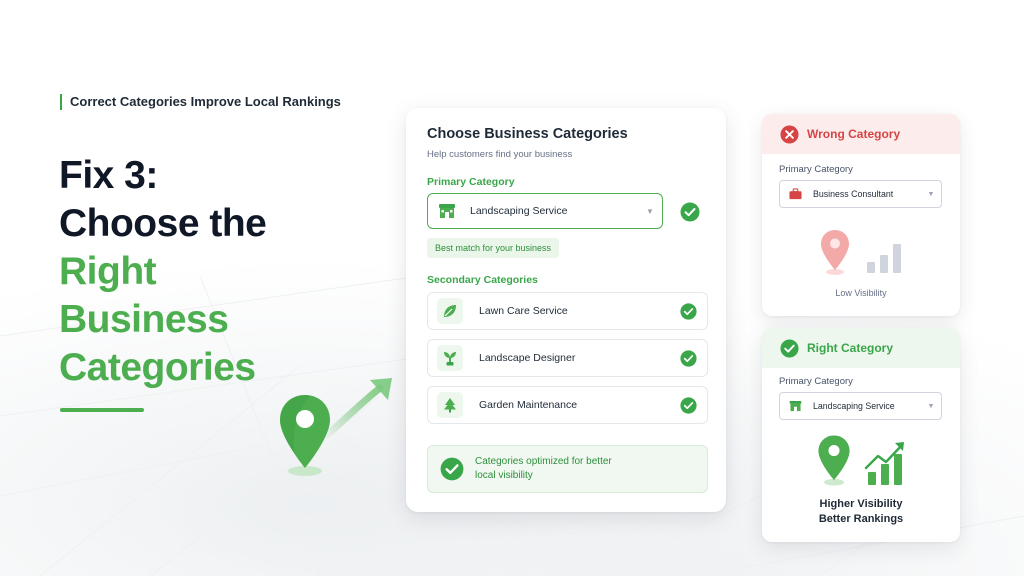 This screenshot has width=1024, height=576. I want to click on wrong-category-header: Wrong Category, so click(861, 134).